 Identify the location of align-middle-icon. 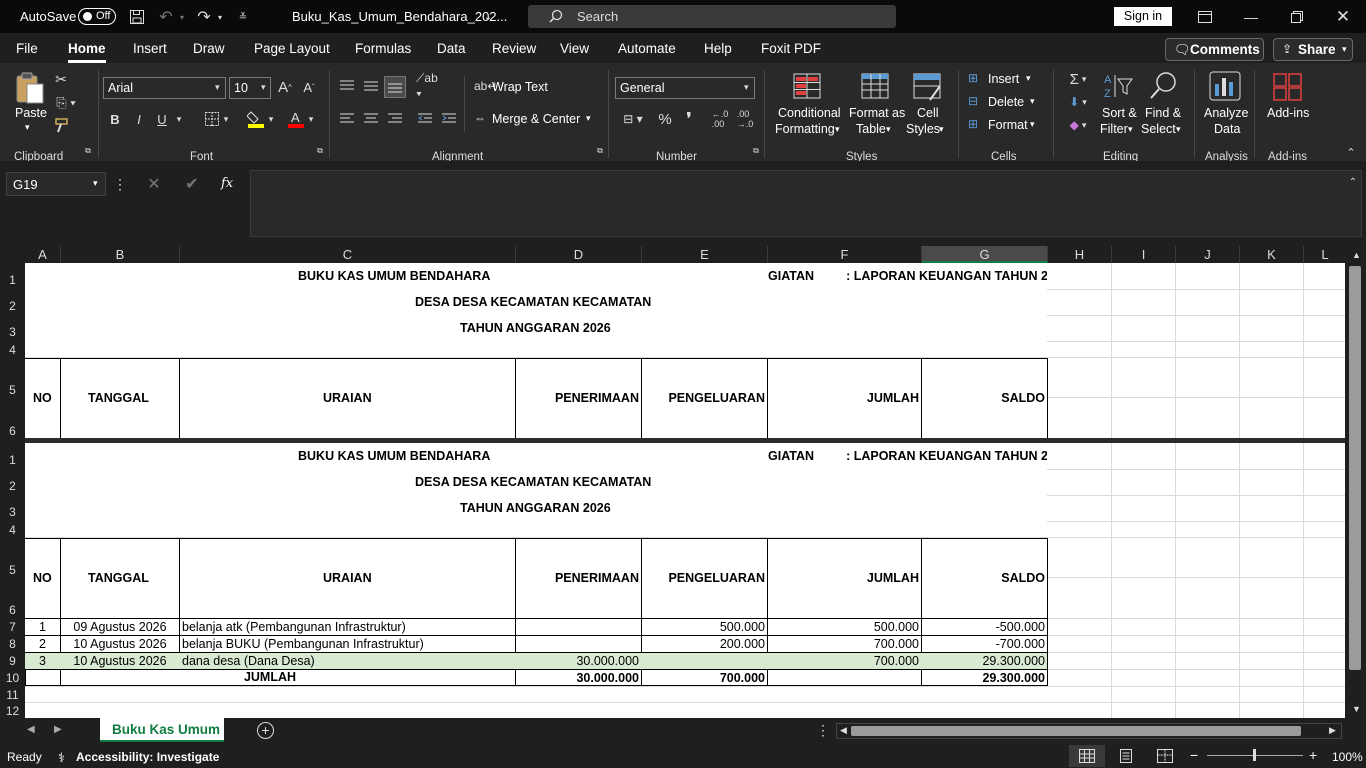
(371, 86).